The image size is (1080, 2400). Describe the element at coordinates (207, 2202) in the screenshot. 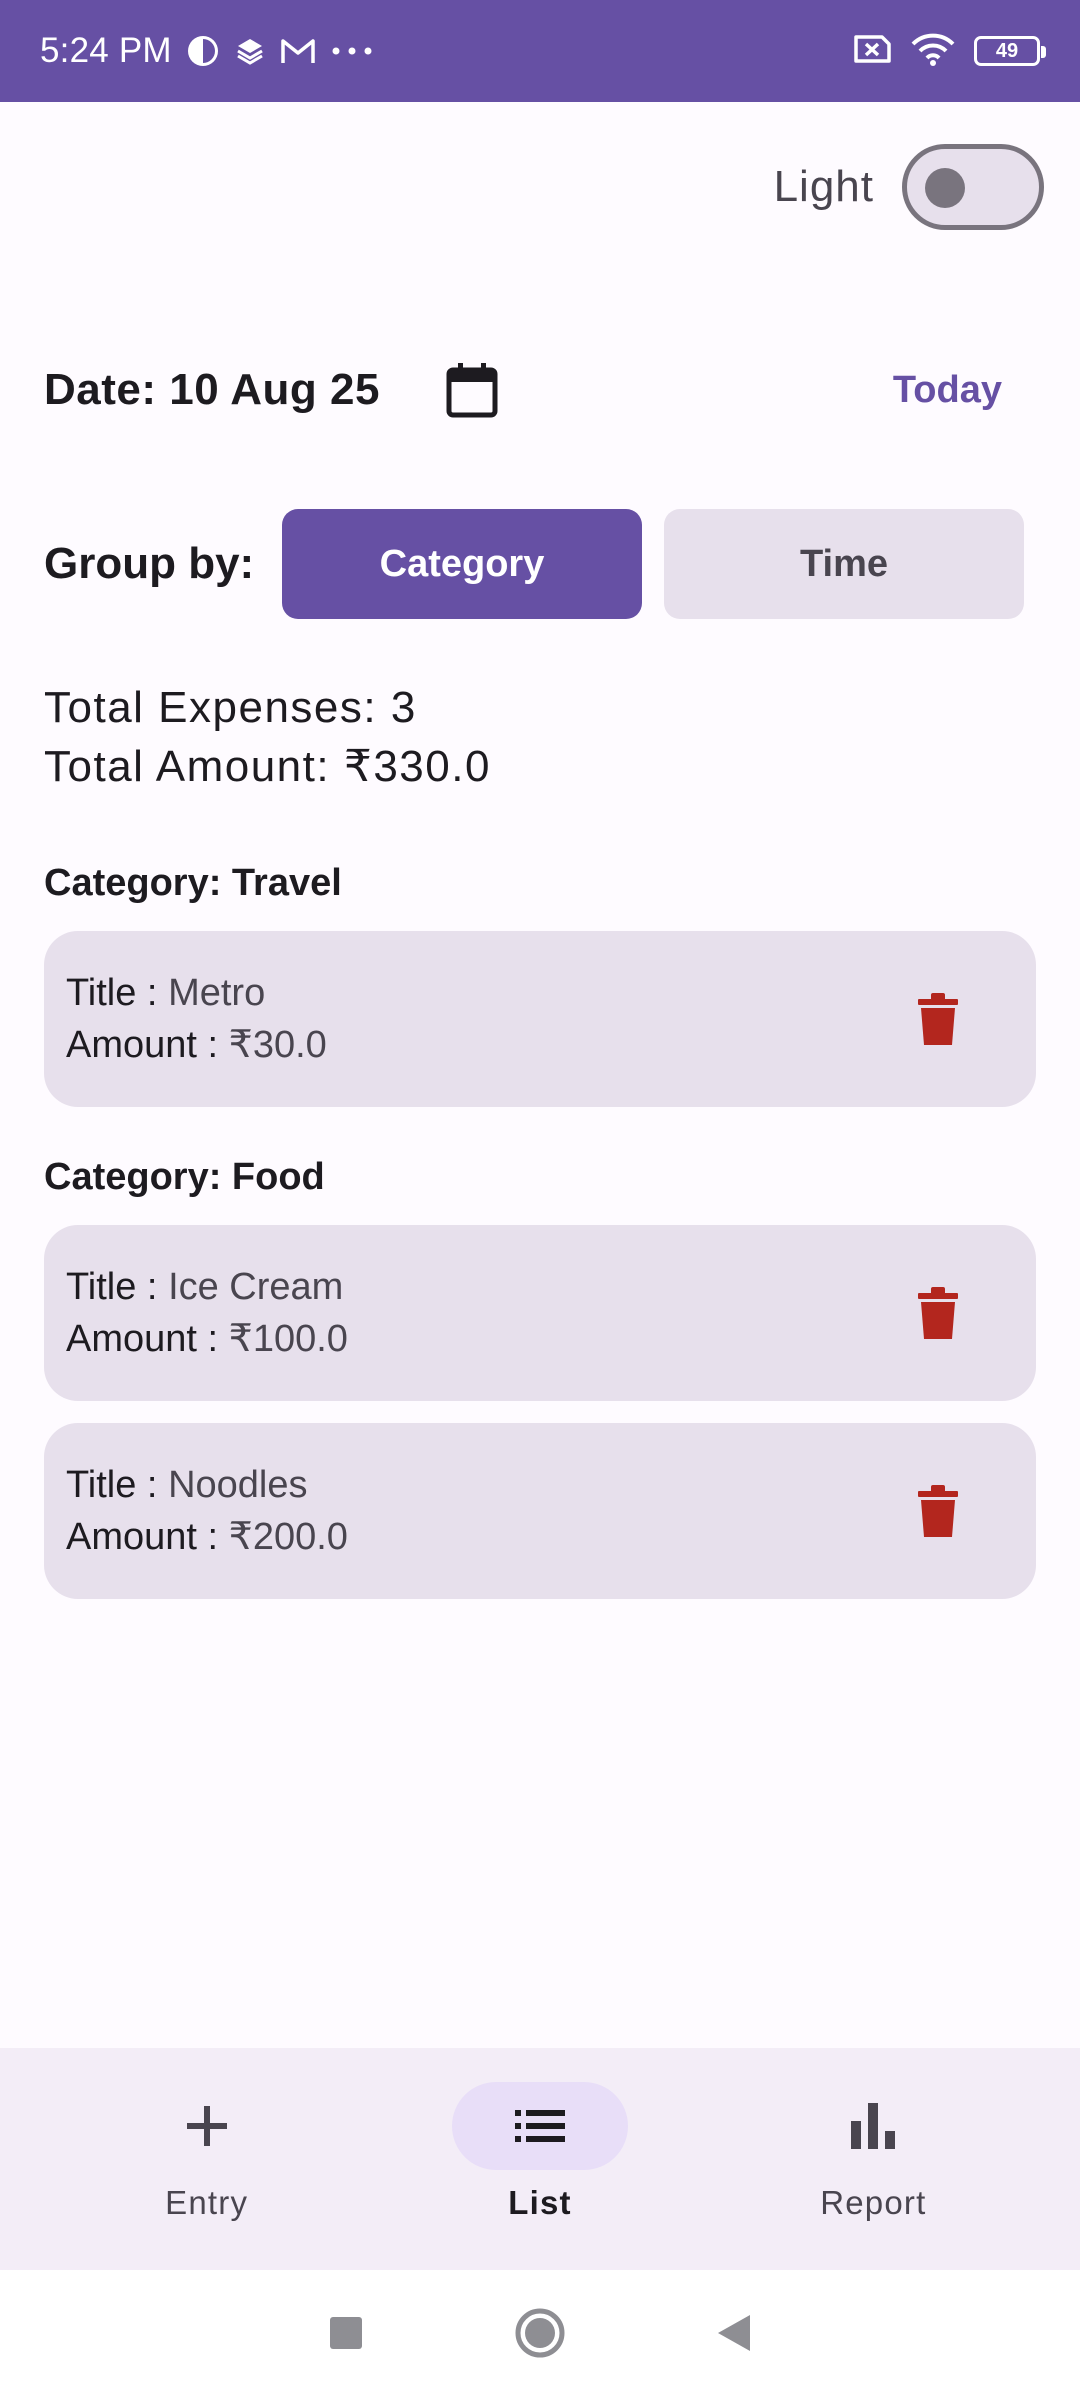

I see `nav-label-entry: Entry` at that location.